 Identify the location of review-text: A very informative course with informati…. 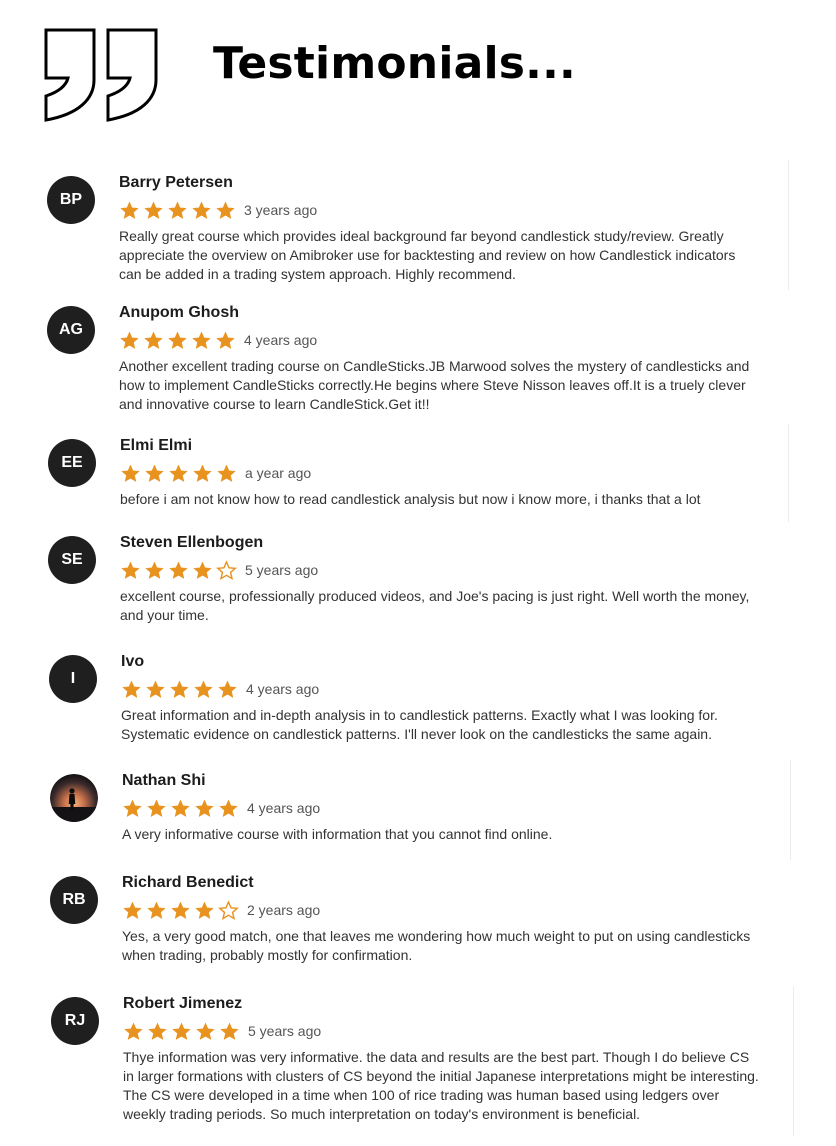
(337, 834).